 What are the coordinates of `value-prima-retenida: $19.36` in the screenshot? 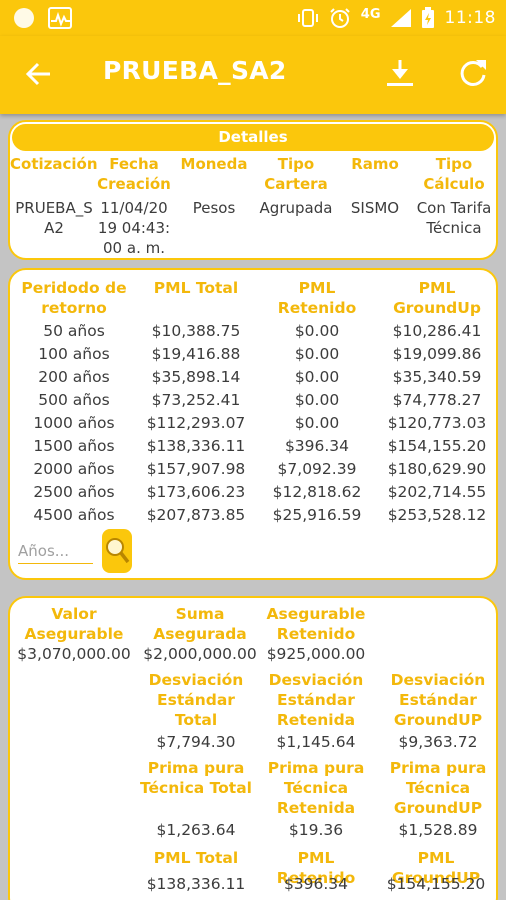 It's located at (316, 830).